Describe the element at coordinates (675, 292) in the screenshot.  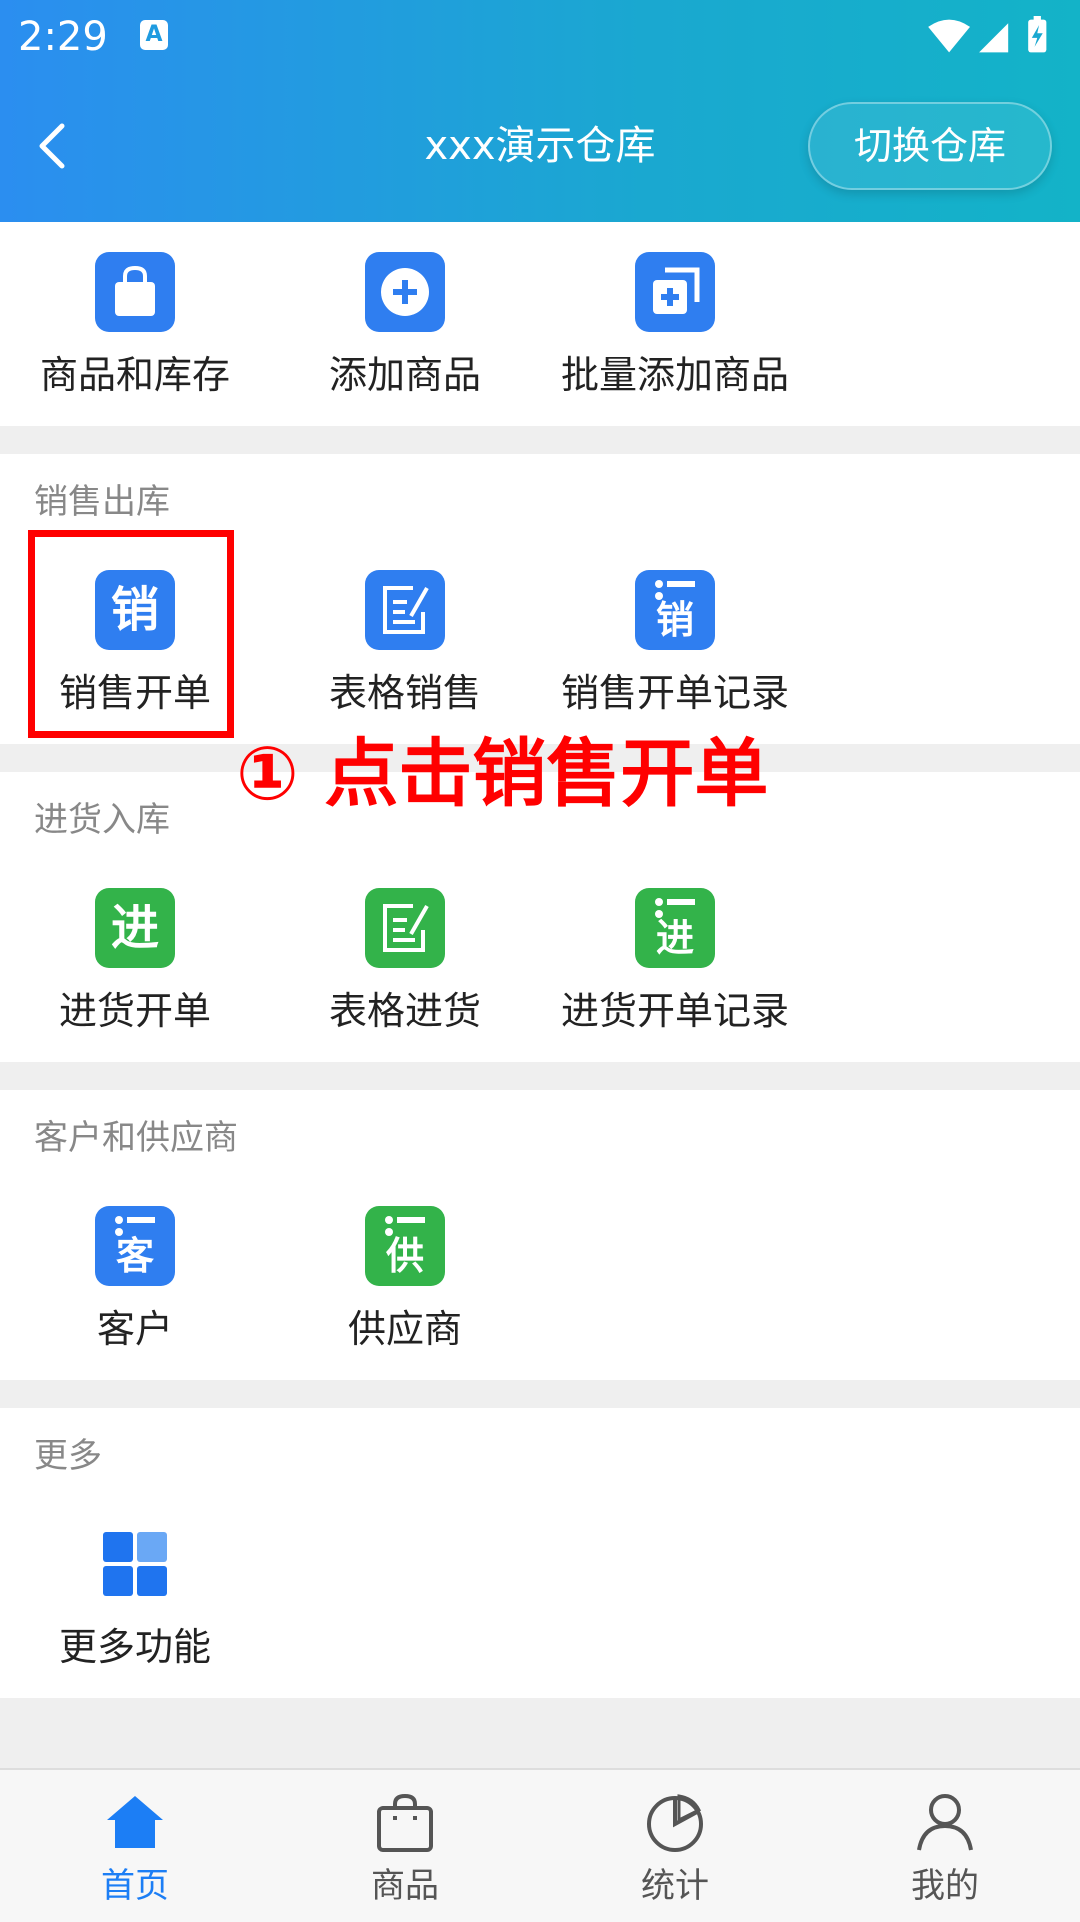
I see `batch-add-icon` at that location.